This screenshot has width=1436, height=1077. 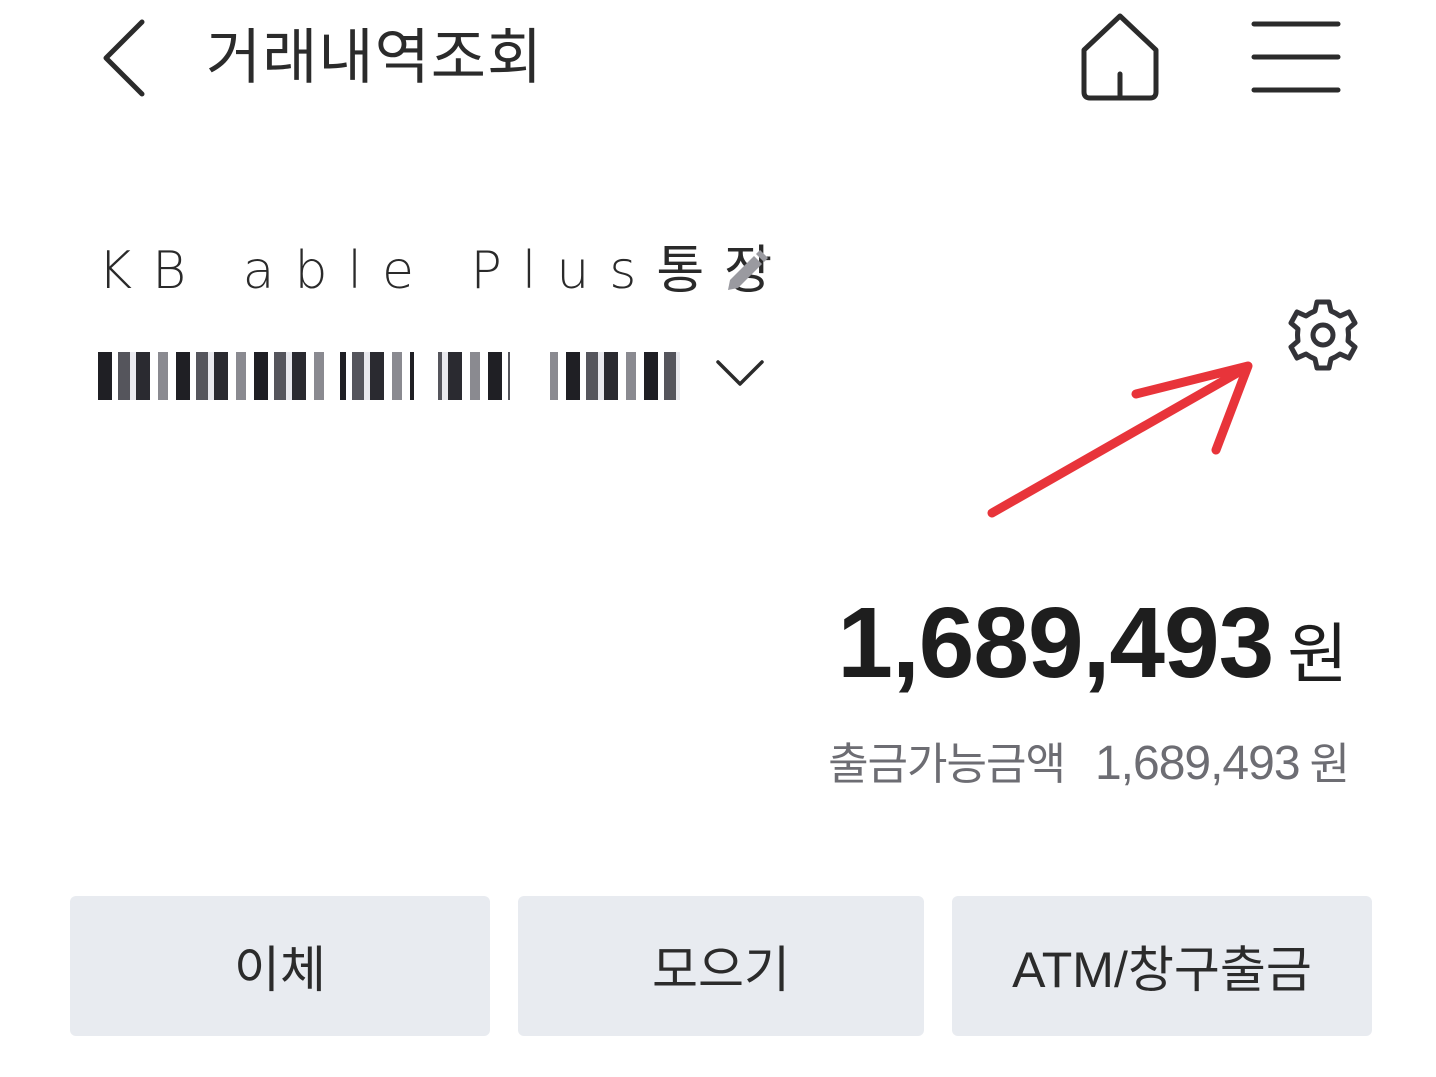 I want to click on edit-account-name-button, so click(x=745, y=273).